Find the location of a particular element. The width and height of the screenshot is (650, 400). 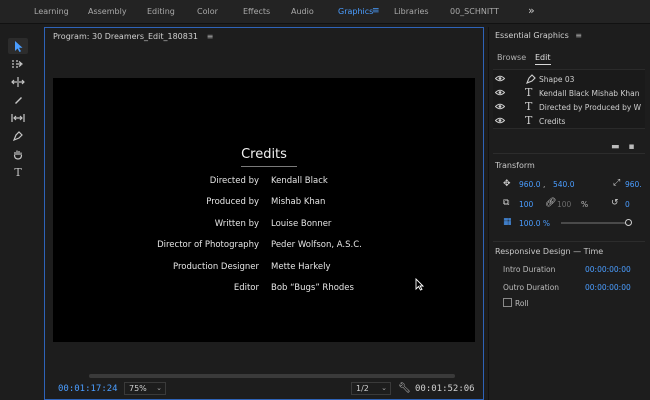

hand-tool-icon is located at coordinates (18, 154).